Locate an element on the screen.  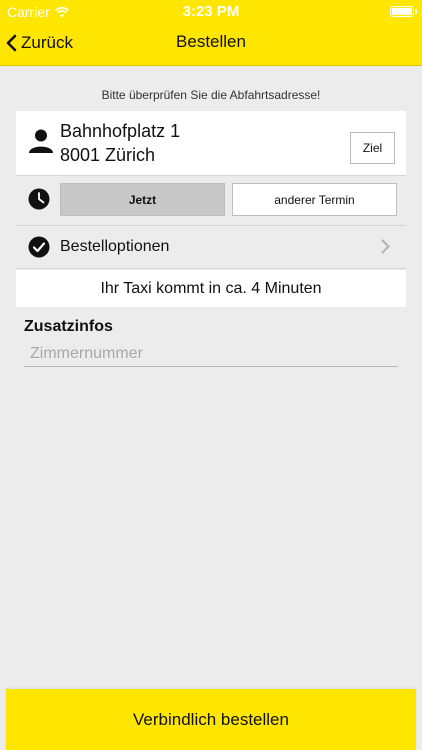
eta-text: Ihr Taxi kommt in ca. 4 Minuten is located at coordinates (211, 288).